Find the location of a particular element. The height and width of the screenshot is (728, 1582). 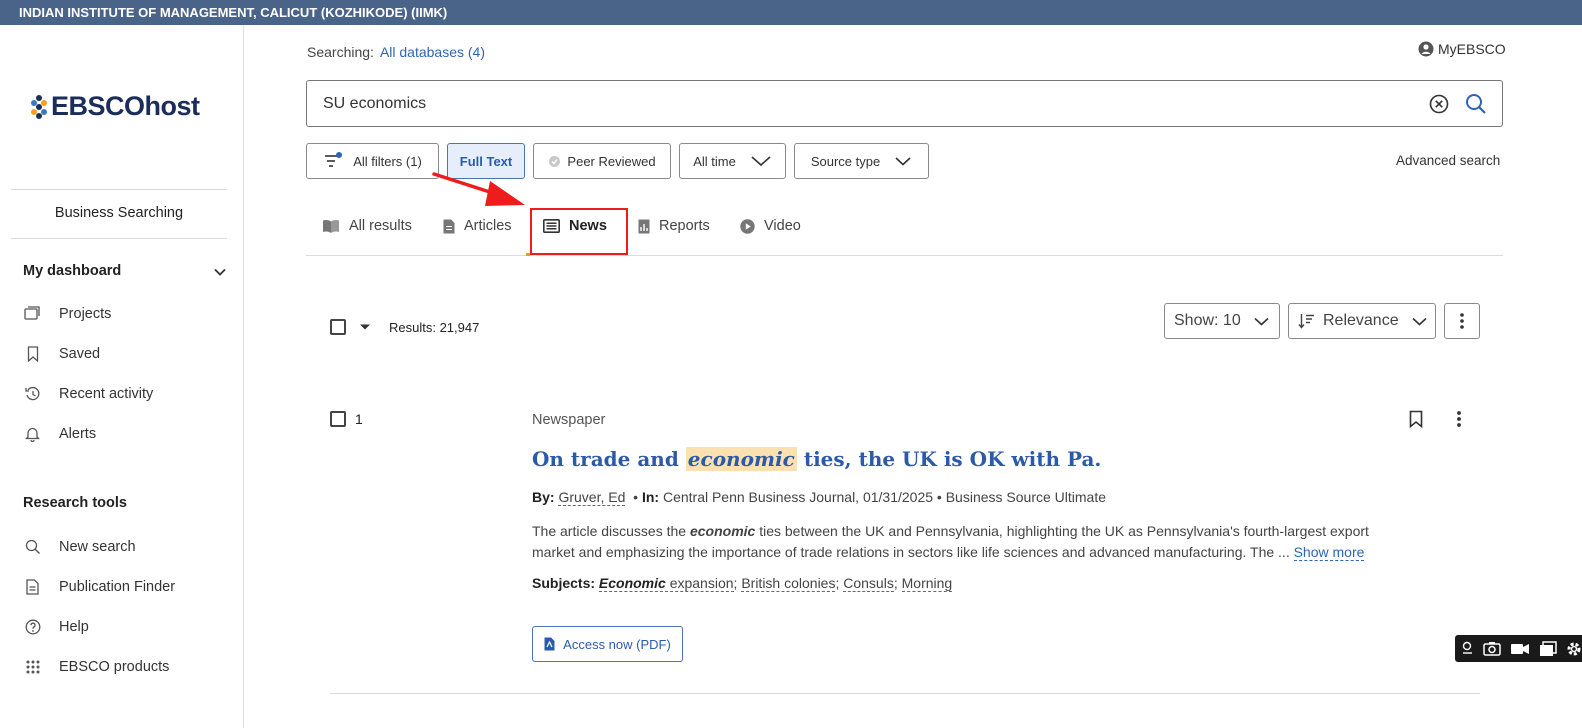

gear-icon is located at coordinates (1574, 649).